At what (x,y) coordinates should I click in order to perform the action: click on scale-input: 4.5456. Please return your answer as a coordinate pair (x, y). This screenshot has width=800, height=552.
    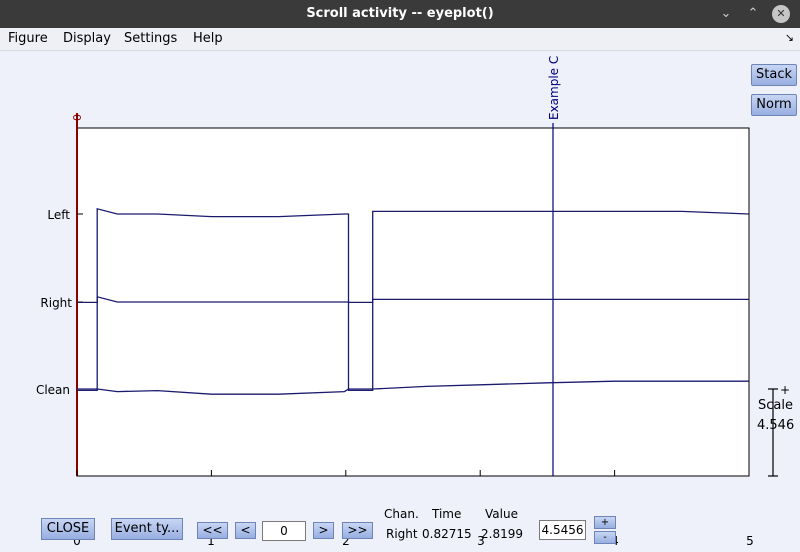
    Looking at the image, I should click on (562, 530).